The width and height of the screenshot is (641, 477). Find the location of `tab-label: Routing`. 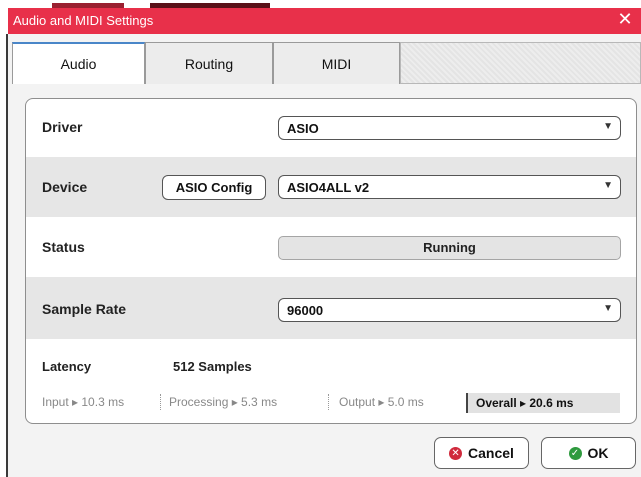

tab-label: Routing is located at coordinates (209, 63).